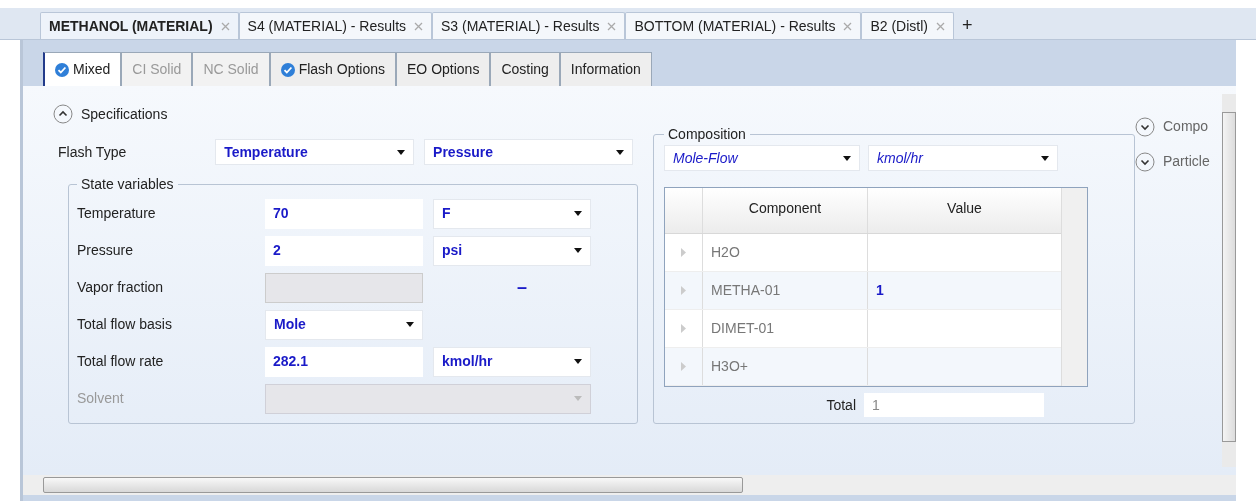 This screenshot has width=1256, height=501. Describe the element at coordinates (967, 25) in the screenshot. I see `add-tab-button: +` at that location.